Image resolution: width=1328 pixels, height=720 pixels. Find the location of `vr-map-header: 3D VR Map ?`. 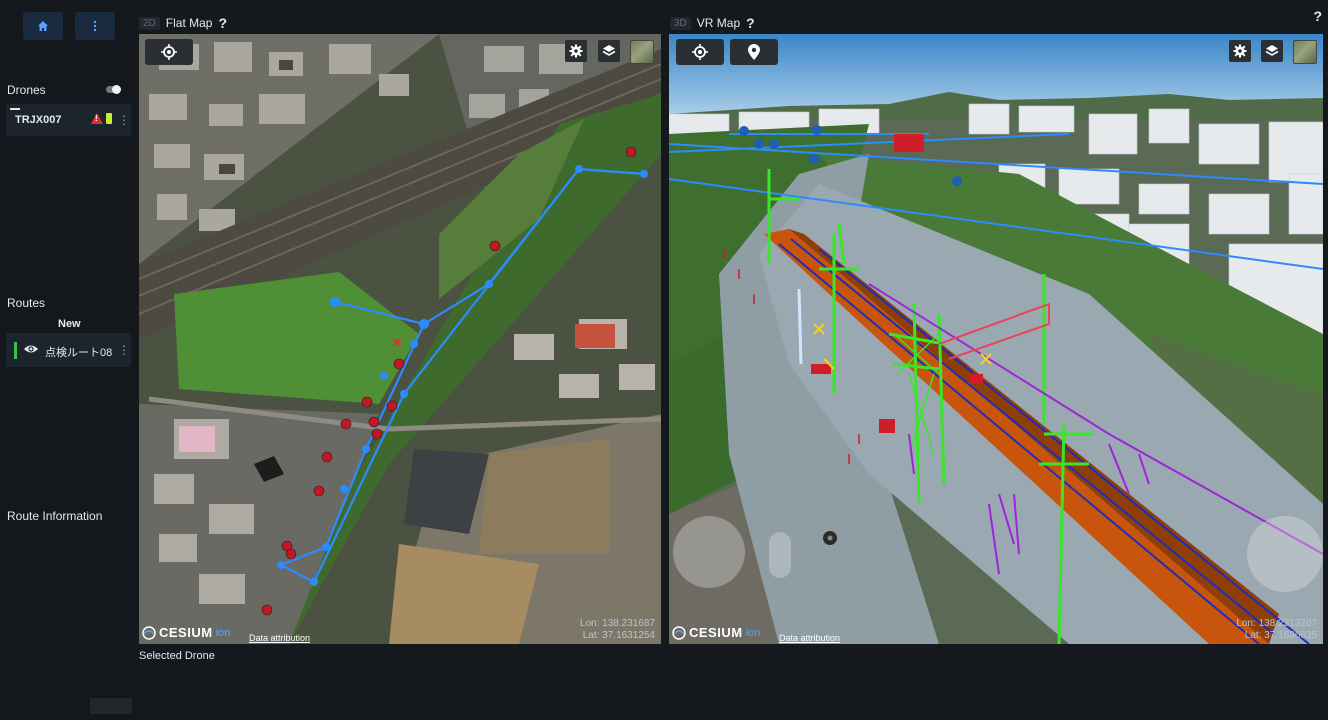

vr-map-header: 3D VR Map ? is located at coordinates (712, 23).